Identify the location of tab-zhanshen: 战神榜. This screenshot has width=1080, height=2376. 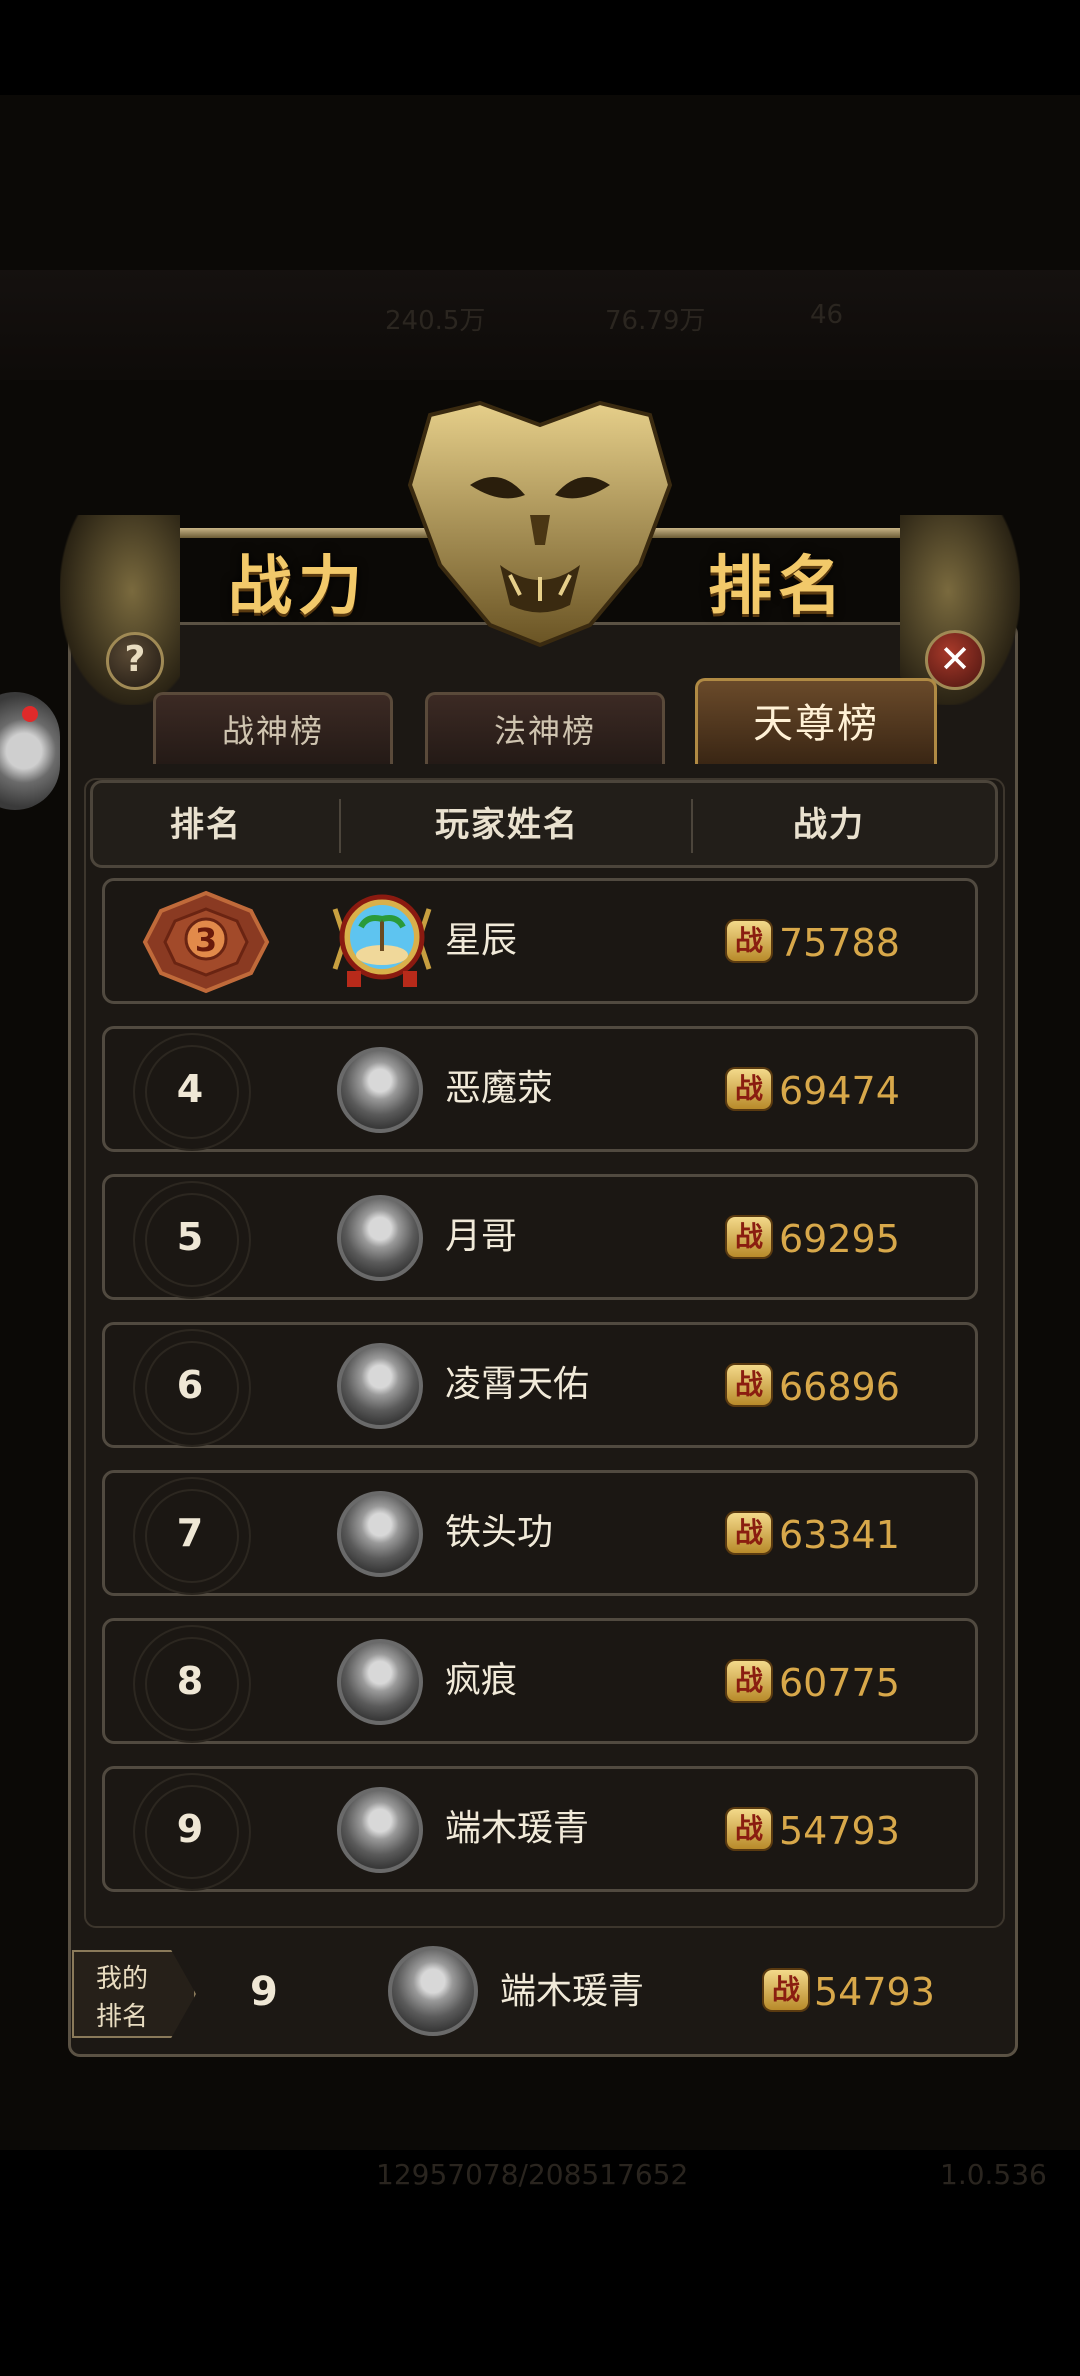
(273, 728).